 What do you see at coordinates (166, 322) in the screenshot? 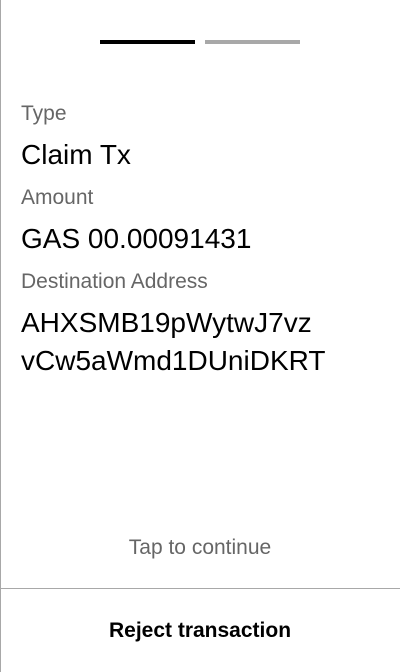
I see `destination-address-line-1: AHXSMB19pWytwJ7vz` at bounding box center [166, 322].